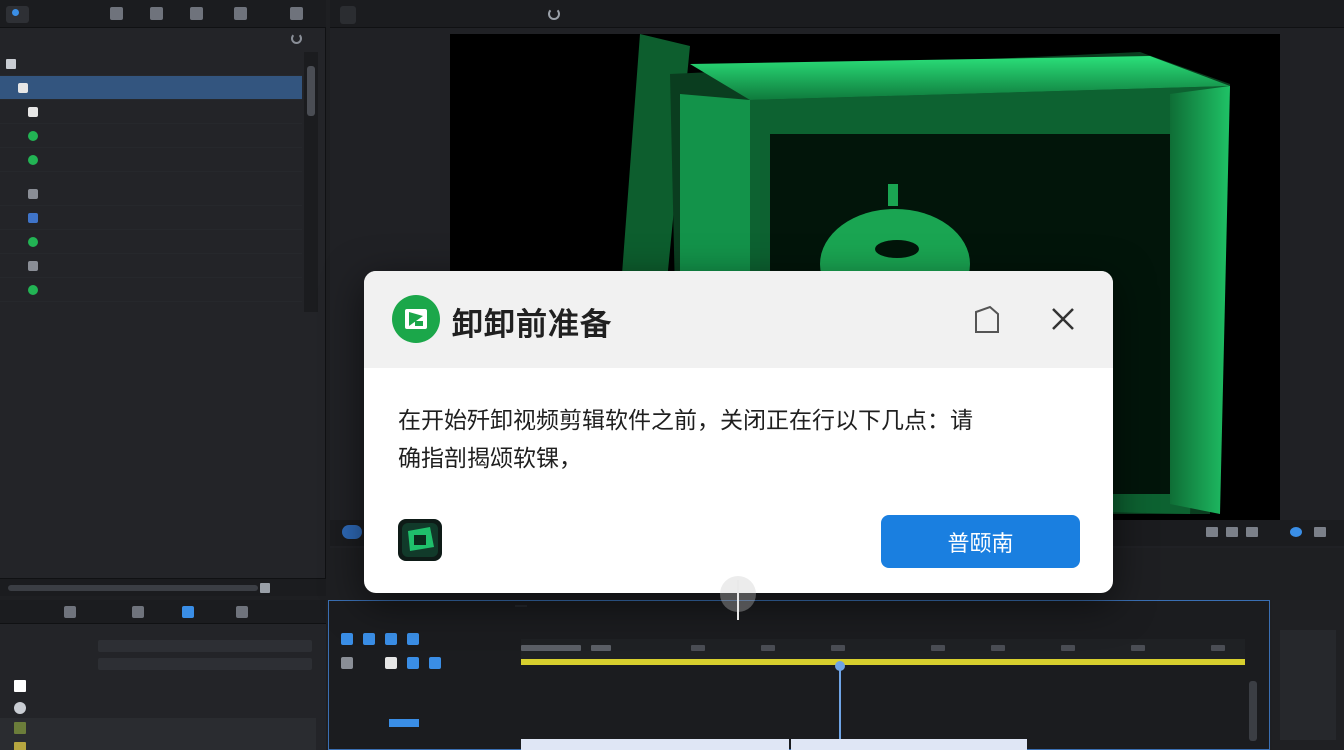 The height and width of the screenshot is (750, 1344). I want to click on select-tool-icon, so click(347, 639).